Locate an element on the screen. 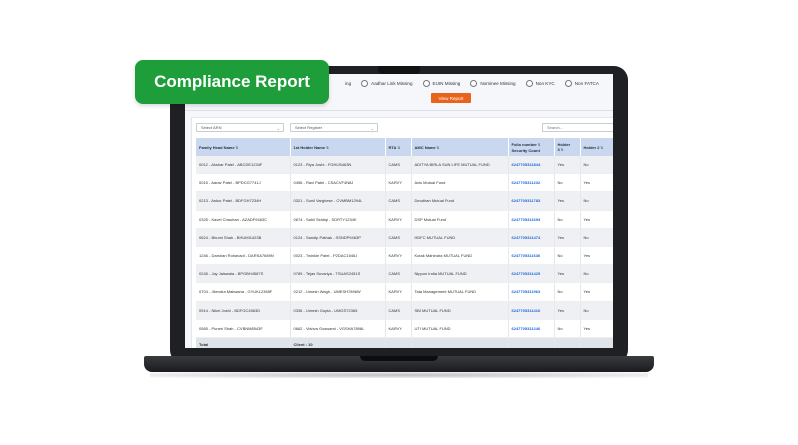 The image size is (798, 445). column-header-folio: Folio number⇅ Security Count is located at coordinates (531, 147).